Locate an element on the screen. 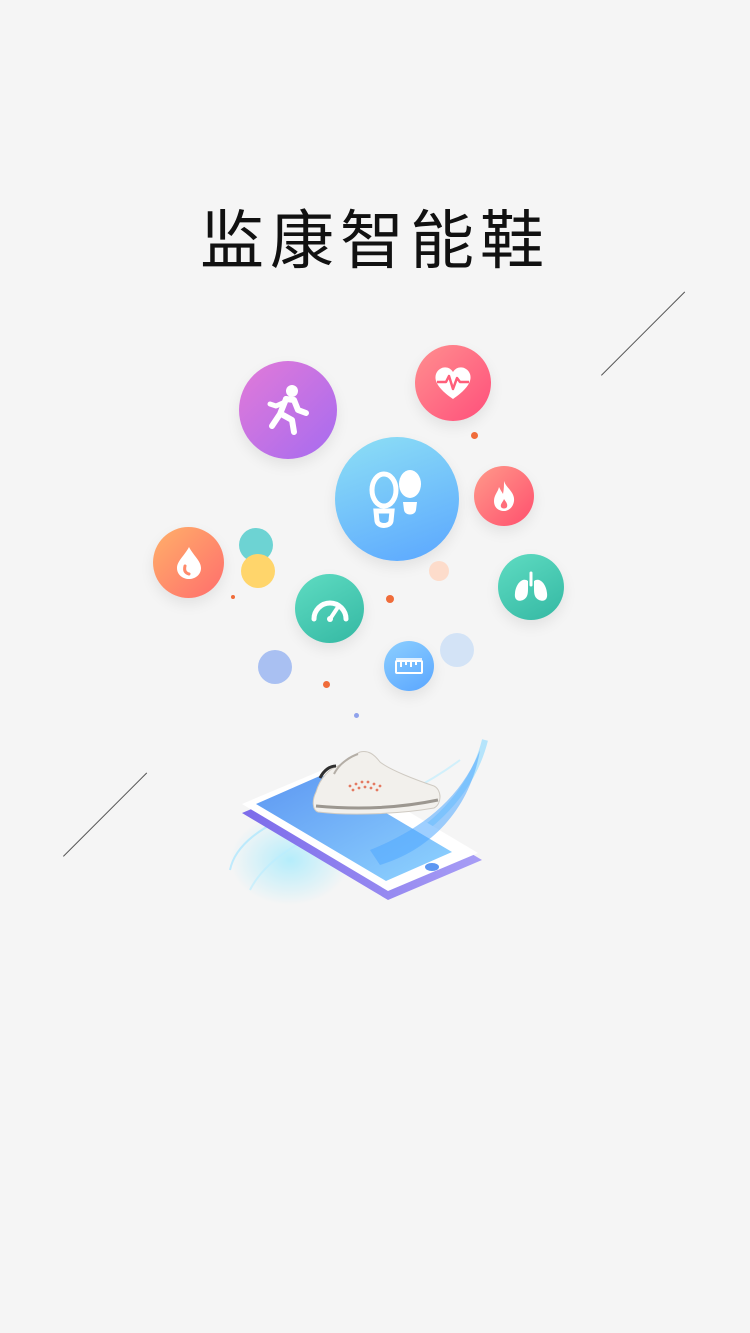 The width and height of the screenshot is (750, 1333). lungs-bubble is located at coordinates (531, 587).